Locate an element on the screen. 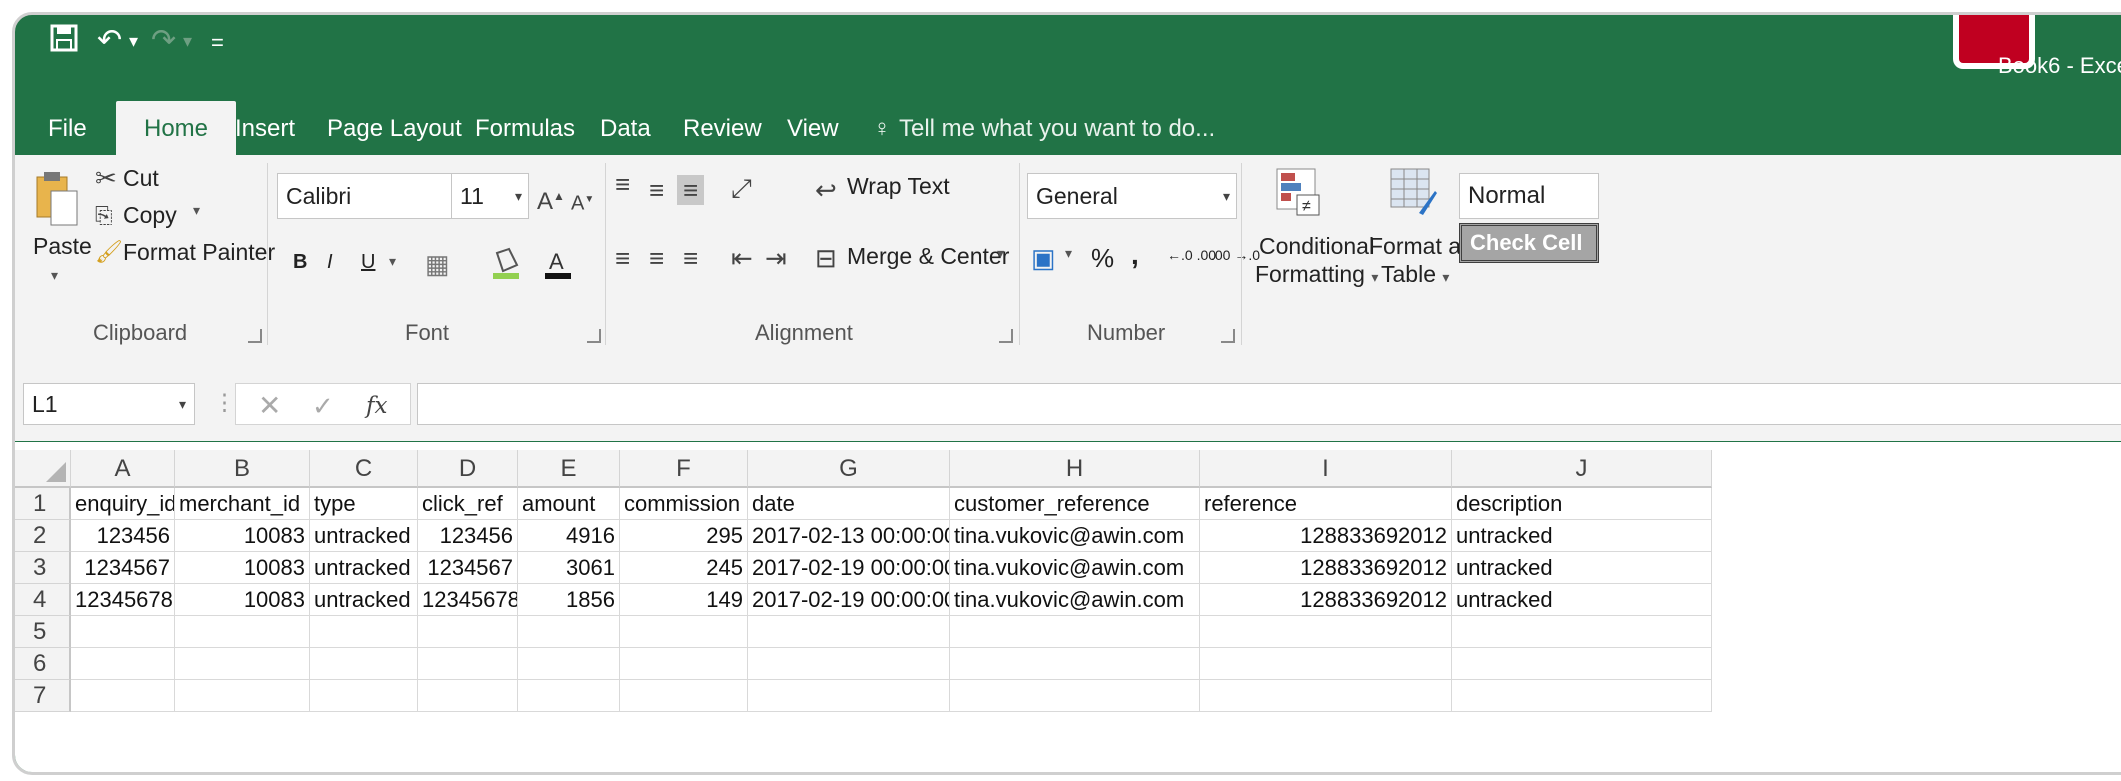 The width and height of the screenshot is (2121, 781). enter-icon: ✓ is located at coordinates (323, 406).